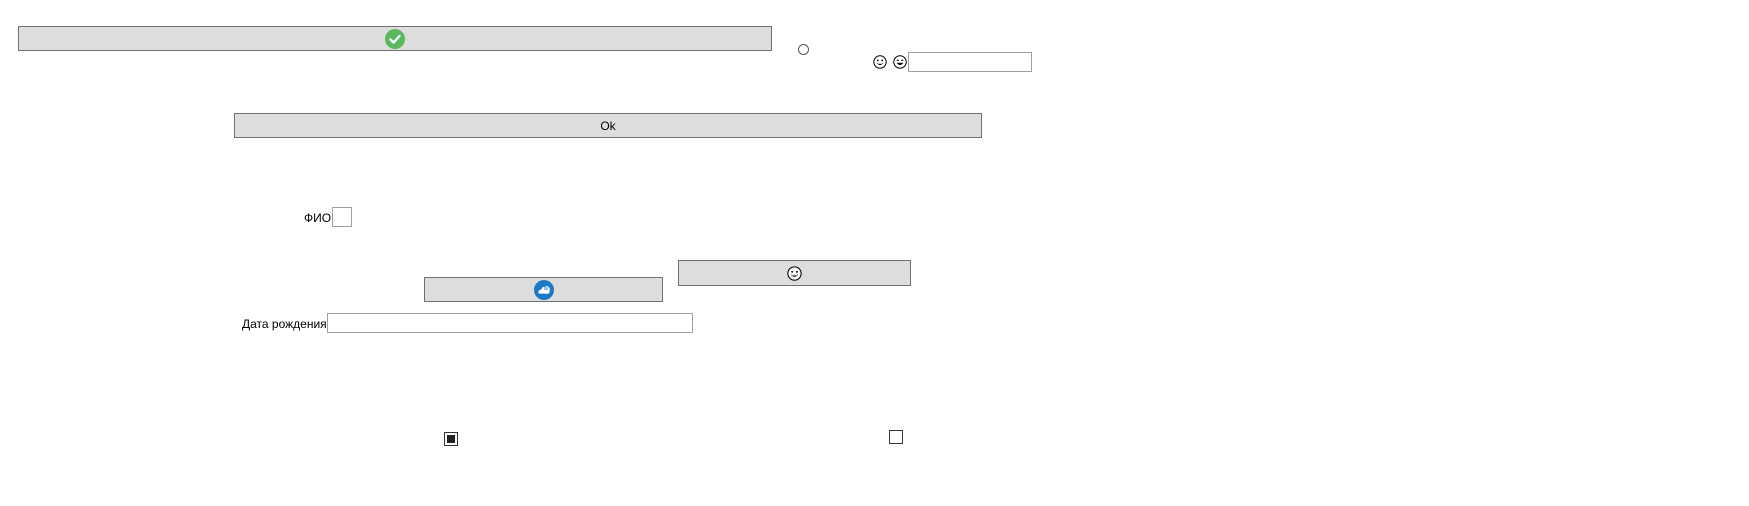  Describe the element at coordinates (970, 62) in the screenshot. I see `emoji-text-input` at that location.